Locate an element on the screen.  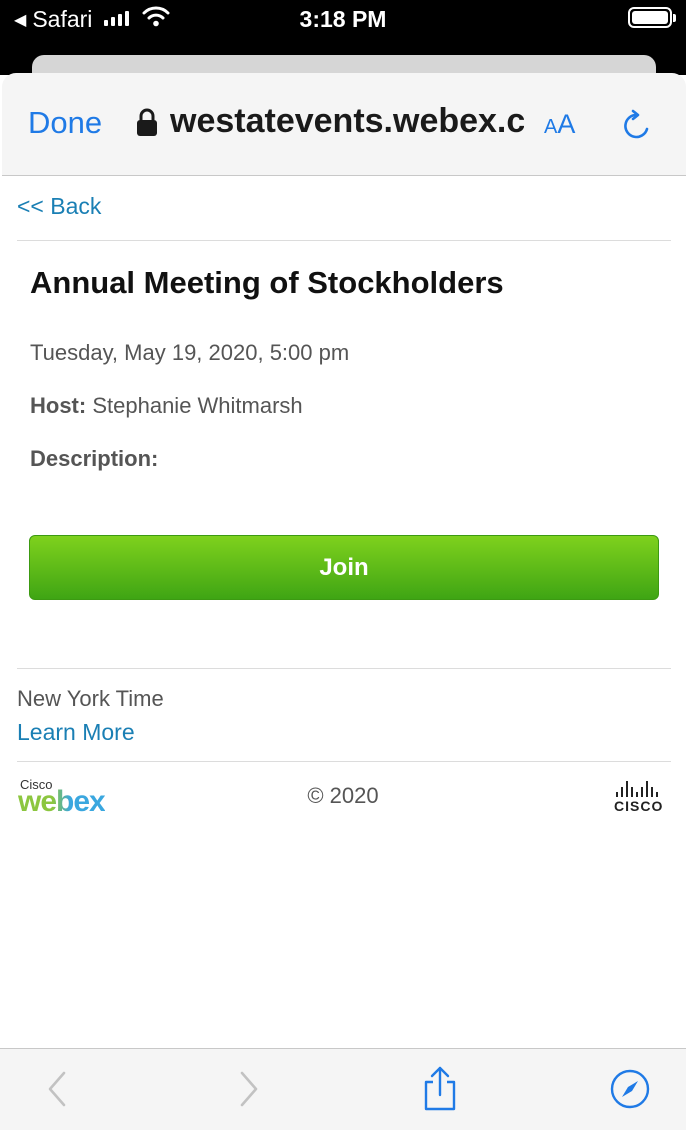
host-line: Host: Stephanie Whitmarsh is located at coordinates (166, 406).